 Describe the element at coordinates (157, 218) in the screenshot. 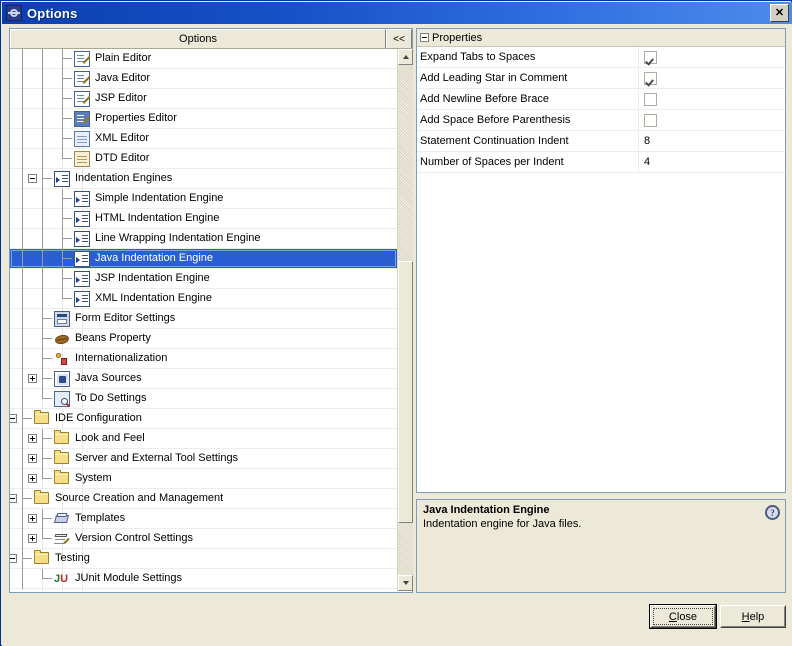

I see `tree-item-label: HTML Indentation Engine` at that location.